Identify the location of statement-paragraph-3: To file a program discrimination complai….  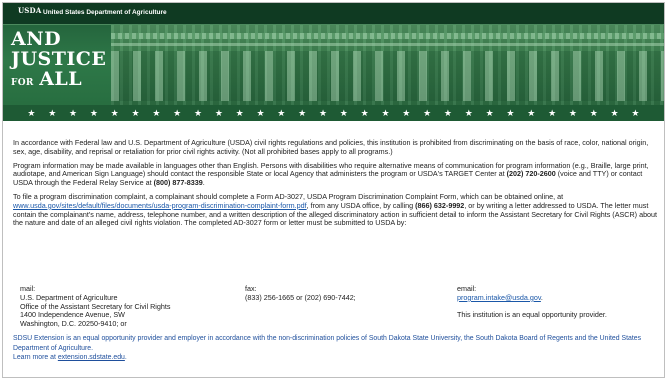
(335, 209).